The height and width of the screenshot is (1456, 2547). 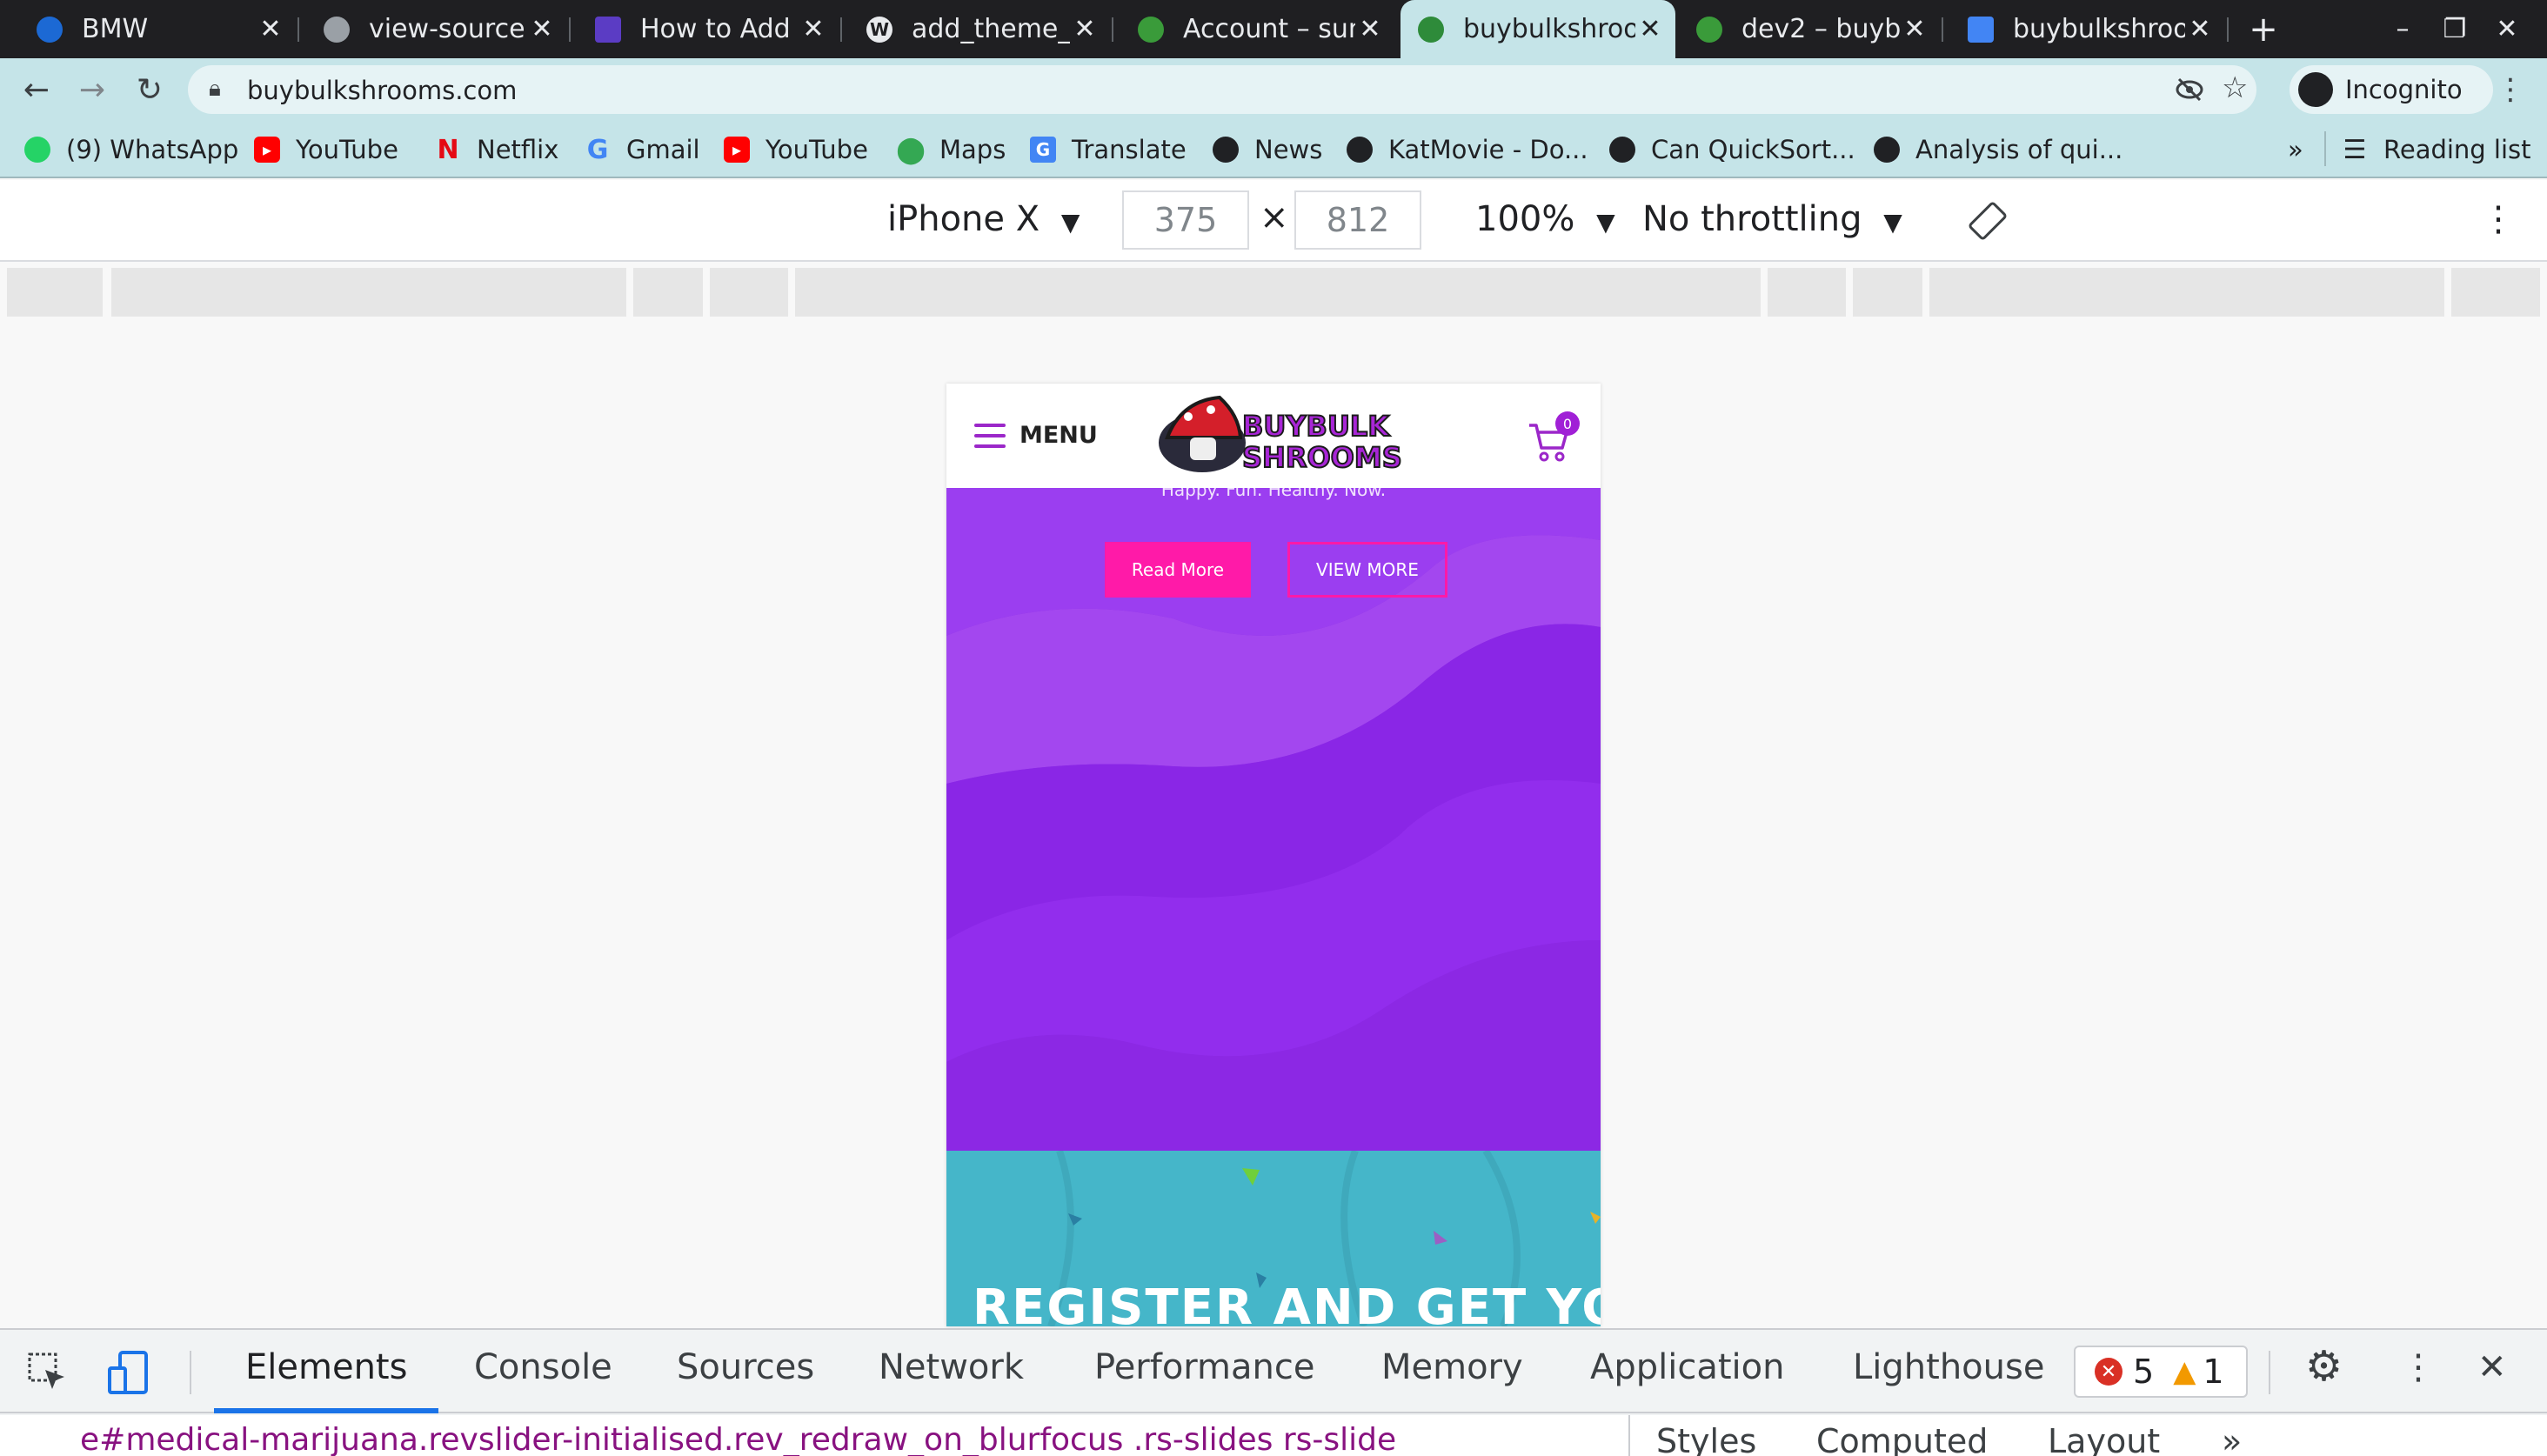 What do you see at coordinates (1545, 219) in the screenshot?
I see `zoom-select: 100% ▼` at bounding box center [1545, 219].